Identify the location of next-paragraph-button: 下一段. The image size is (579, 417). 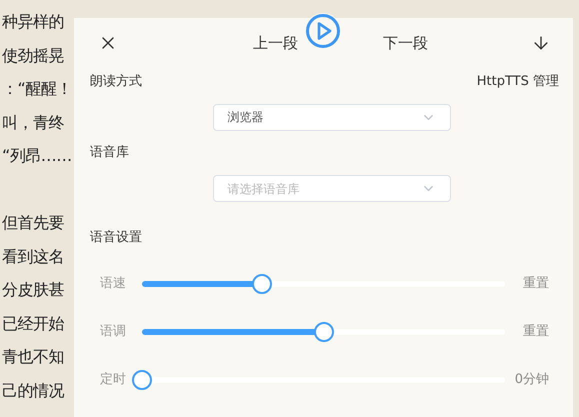
(405, 43).